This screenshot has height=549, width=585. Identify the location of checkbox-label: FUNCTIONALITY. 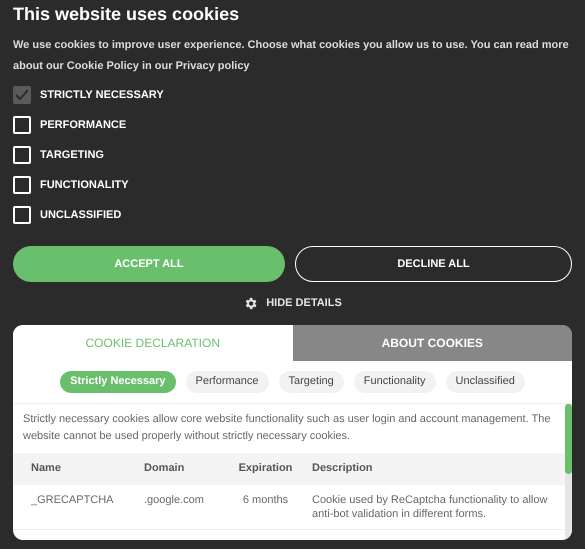
(84, 185).